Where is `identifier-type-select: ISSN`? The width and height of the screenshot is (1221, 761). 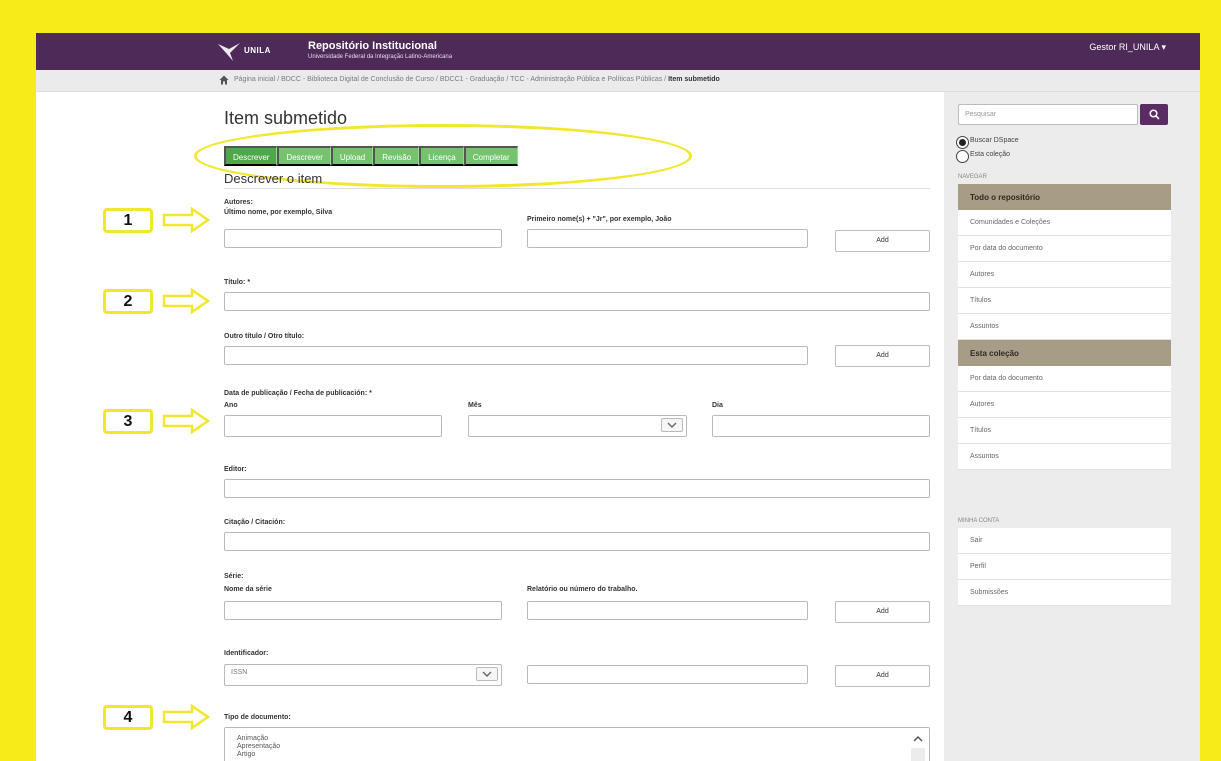 identifier-type-select: ISSN is located at coordinates (363, 675).